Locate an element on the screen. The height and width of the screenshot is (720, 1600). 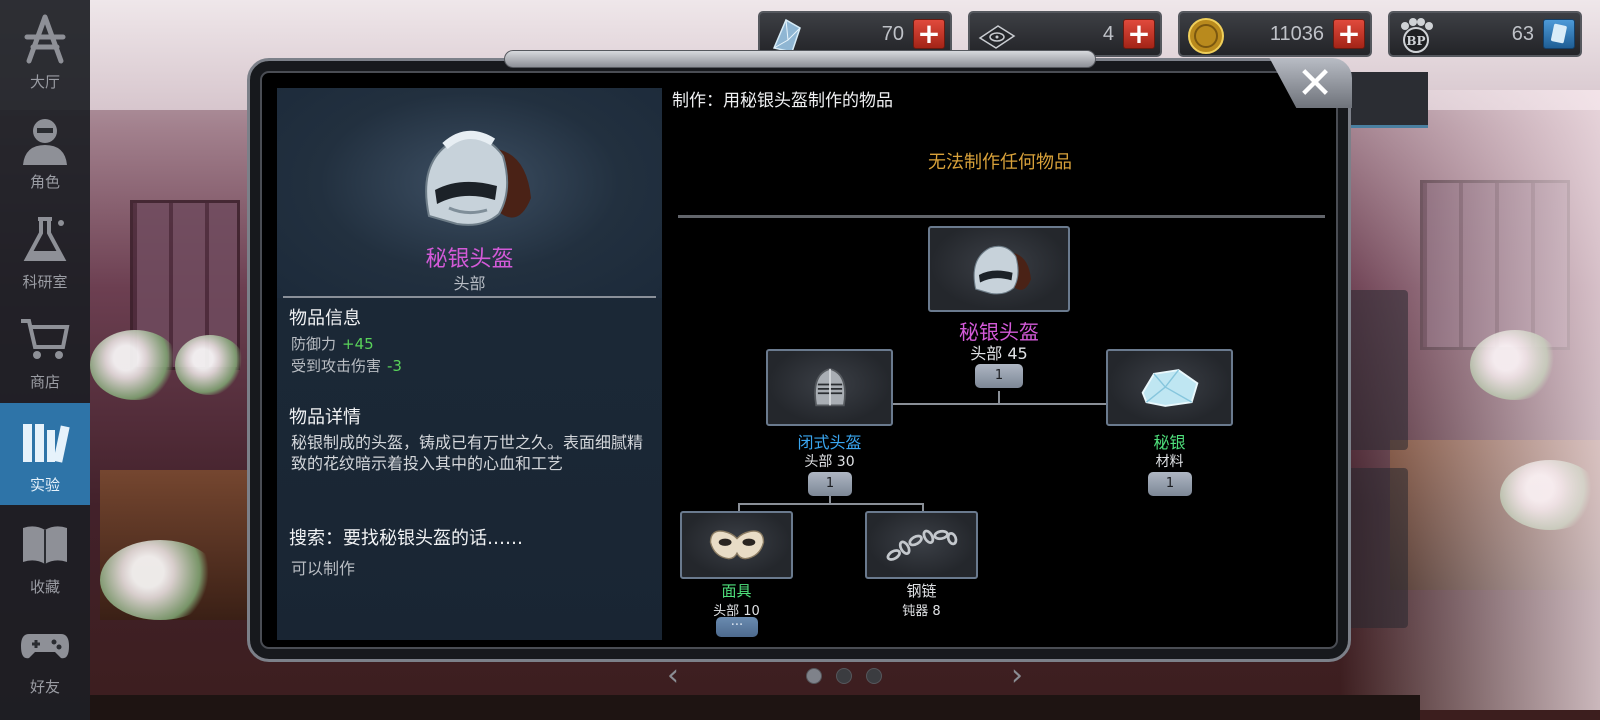
sidebar-item-experiment: 实验 is located at coordinates (45, 454).